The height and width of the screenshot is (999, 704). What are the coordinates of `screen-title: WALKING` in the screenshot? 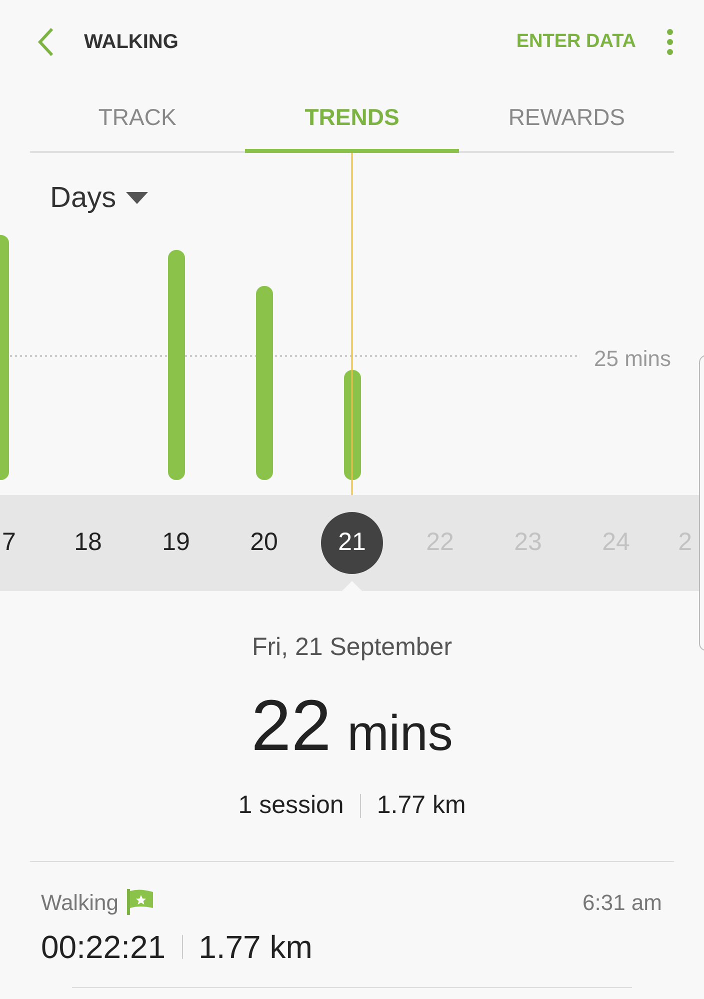 It's located at (131, 42).